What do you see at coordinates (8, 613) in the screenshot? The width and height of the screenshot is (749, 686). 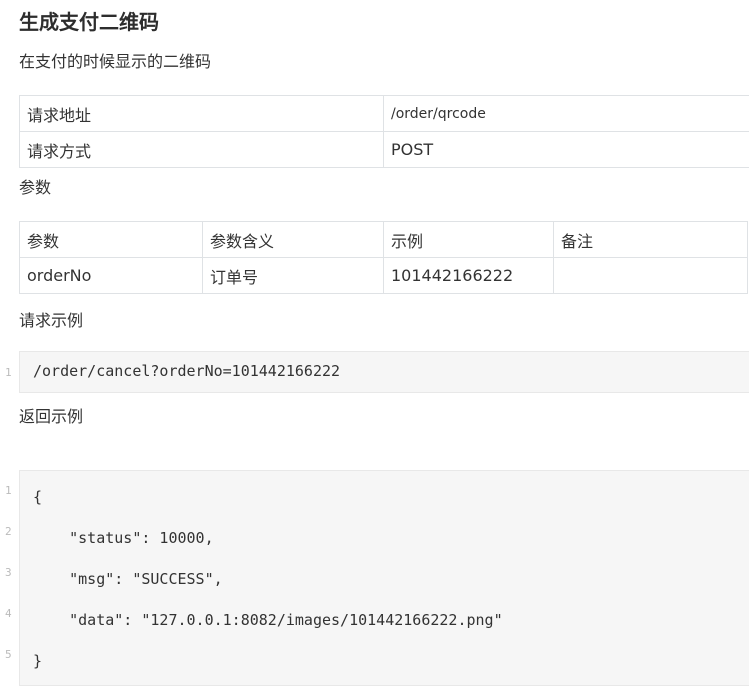 I see `line-number: 4` at bounding box center [8, 613].